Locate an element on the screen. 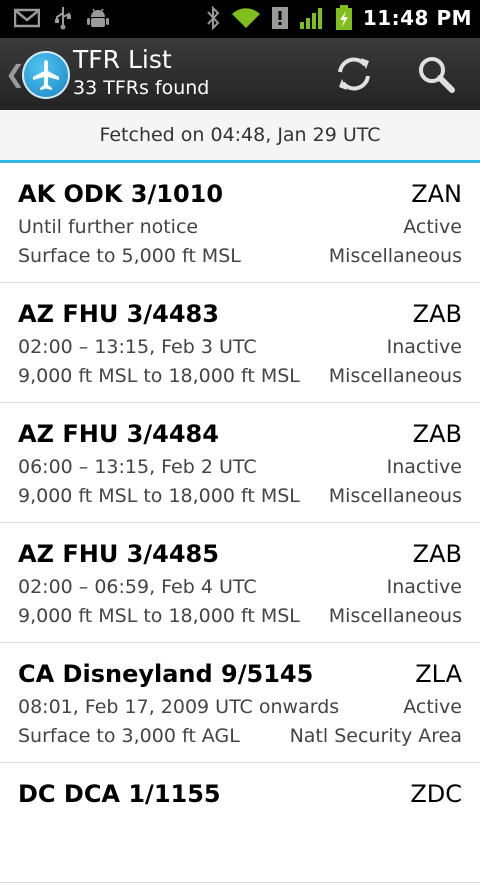 This screenshot has width=480, height=883. refresh-button is located at coordinates (354, 74).